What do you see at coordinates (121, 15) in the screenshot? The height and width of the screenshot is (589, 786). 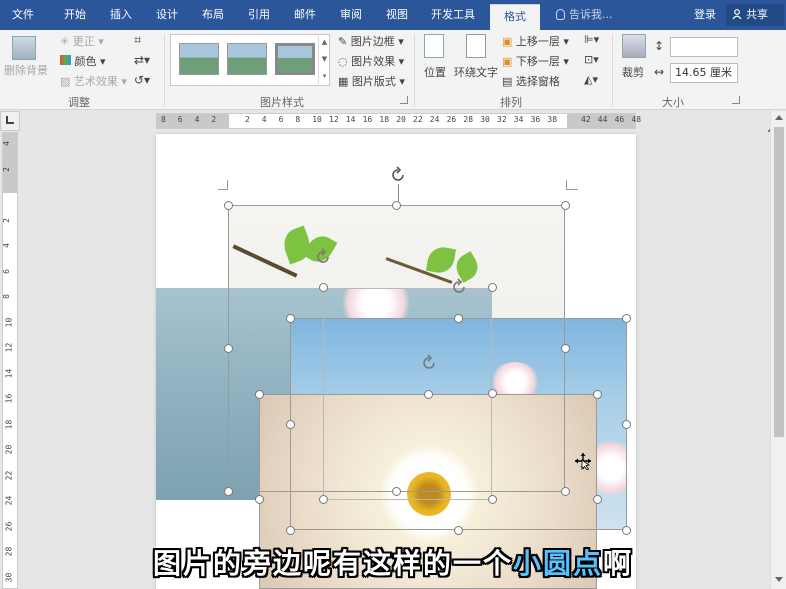 I see `tab-insert: 插入` at bounding box center [121, 15].